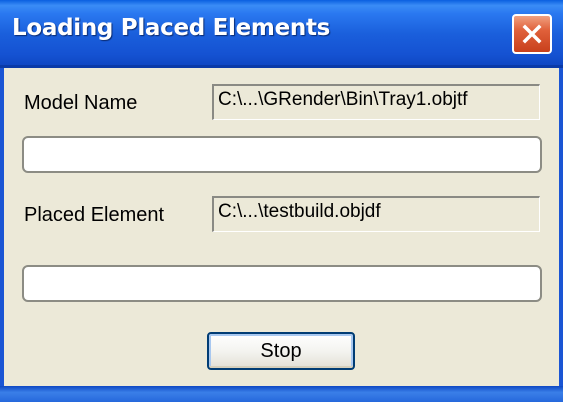 This screenshot has width=563, height=402. I want to click on dialog-title: Loading Placed Elements, so click(171, 28).